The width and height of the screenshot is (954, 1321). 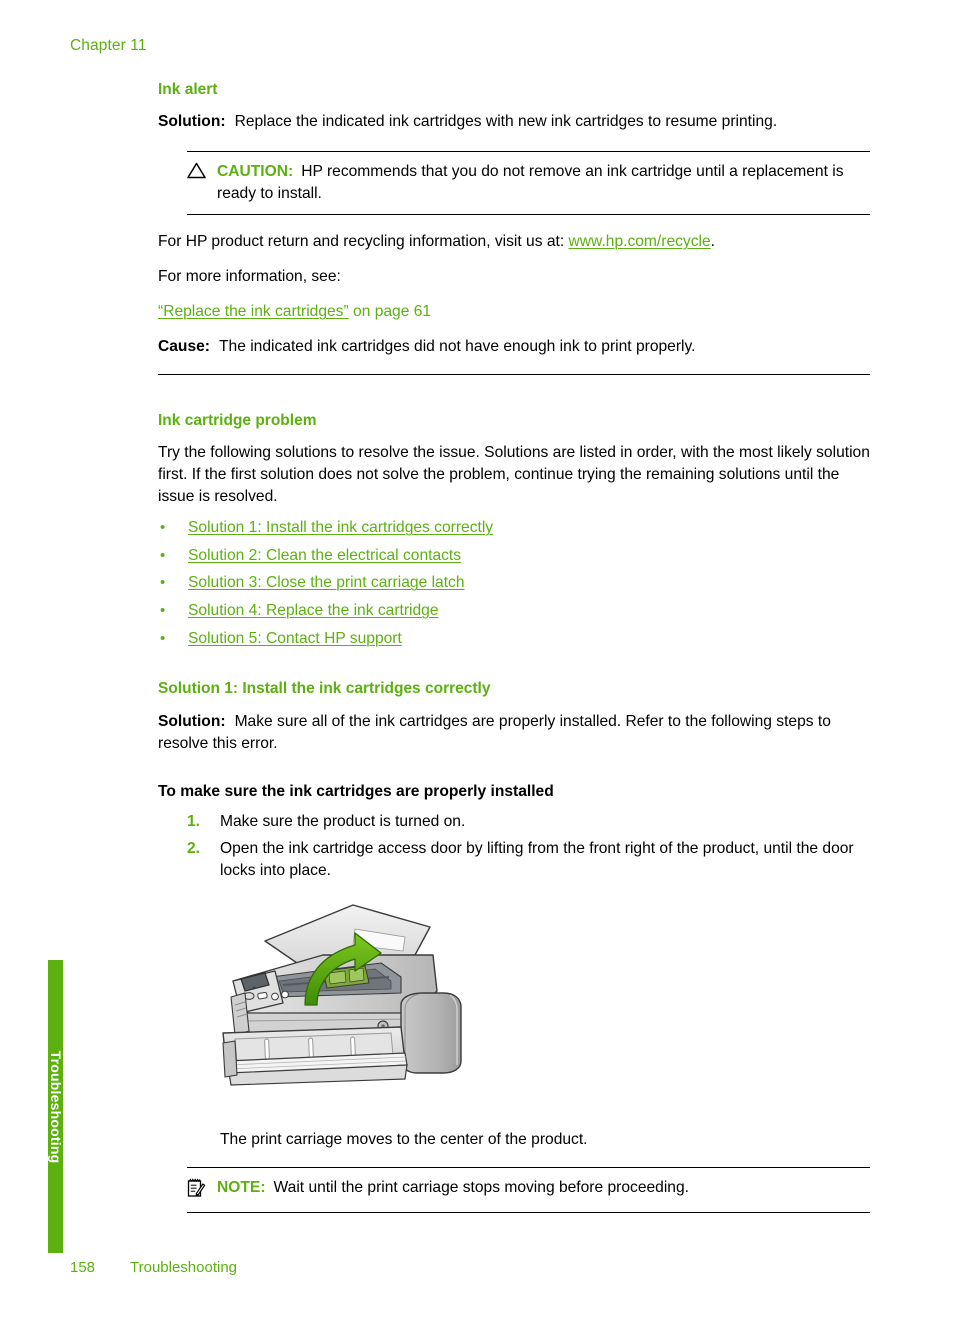 I want to click on heading-ink-alert: Ink alert, so click(x=188, y=89).